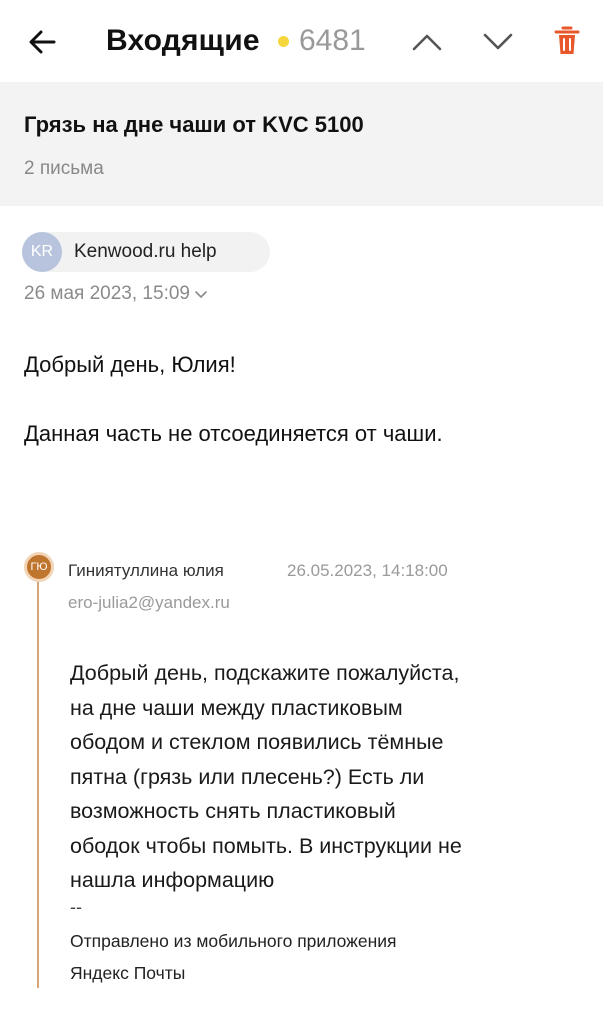 The image size is (603, 1024). What do you see at coordinates (367, 570) in the screenshot?
I see `quoted-date: 26.05.2023, 14:18:00` at bounding box center [367, 570].